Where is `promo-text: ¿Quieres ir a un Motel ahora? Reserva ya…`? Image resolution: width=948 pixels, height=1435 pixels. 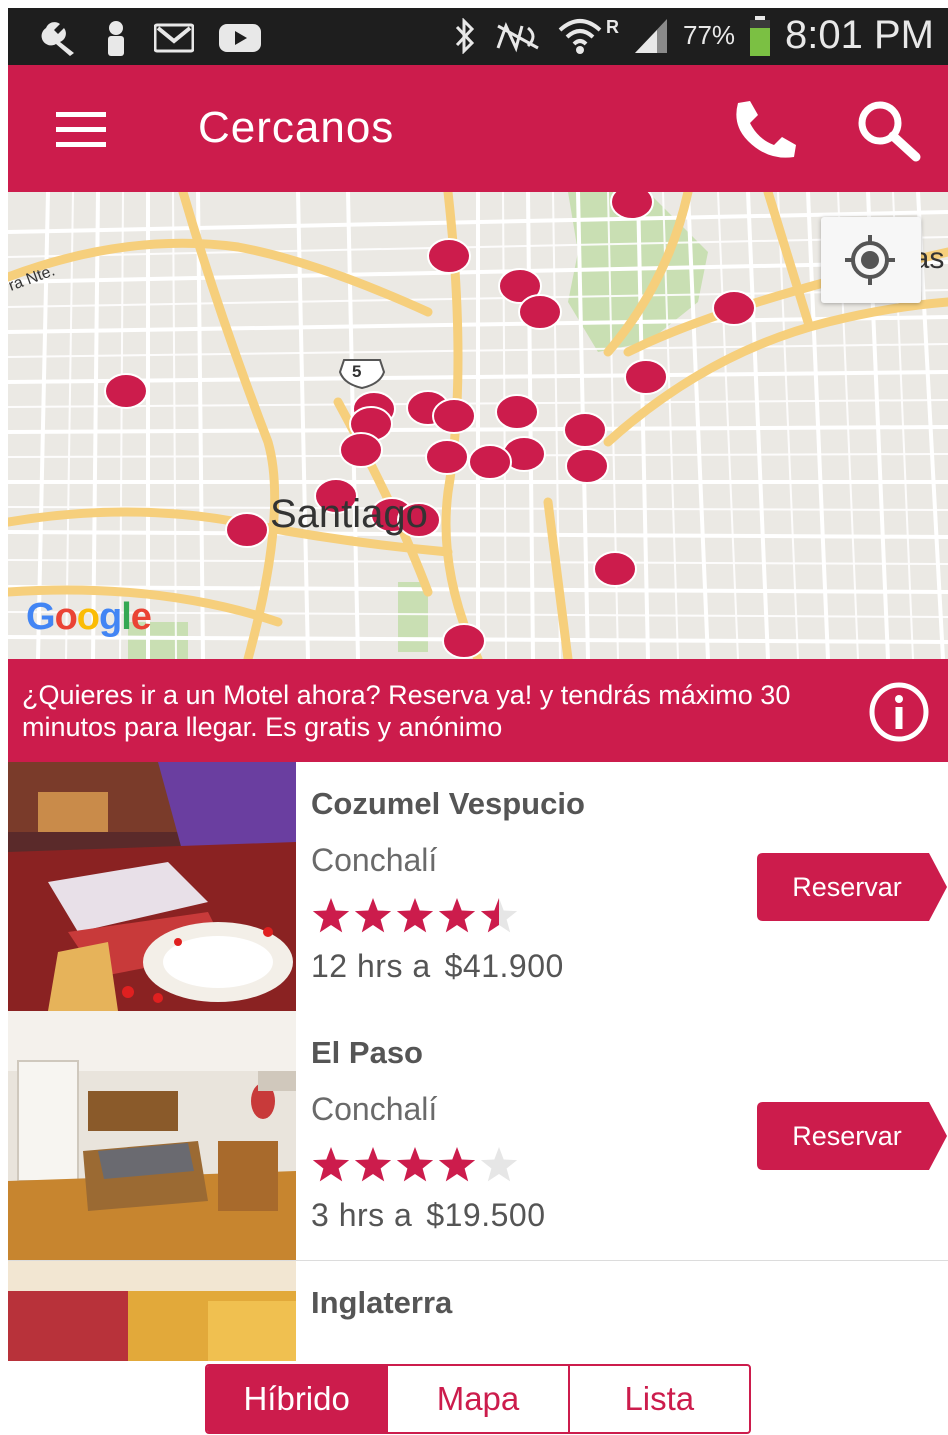
promo-text: ¿Quieres ir a un Motel ahora? Reserva ya… is located at coordinates (406, 711).